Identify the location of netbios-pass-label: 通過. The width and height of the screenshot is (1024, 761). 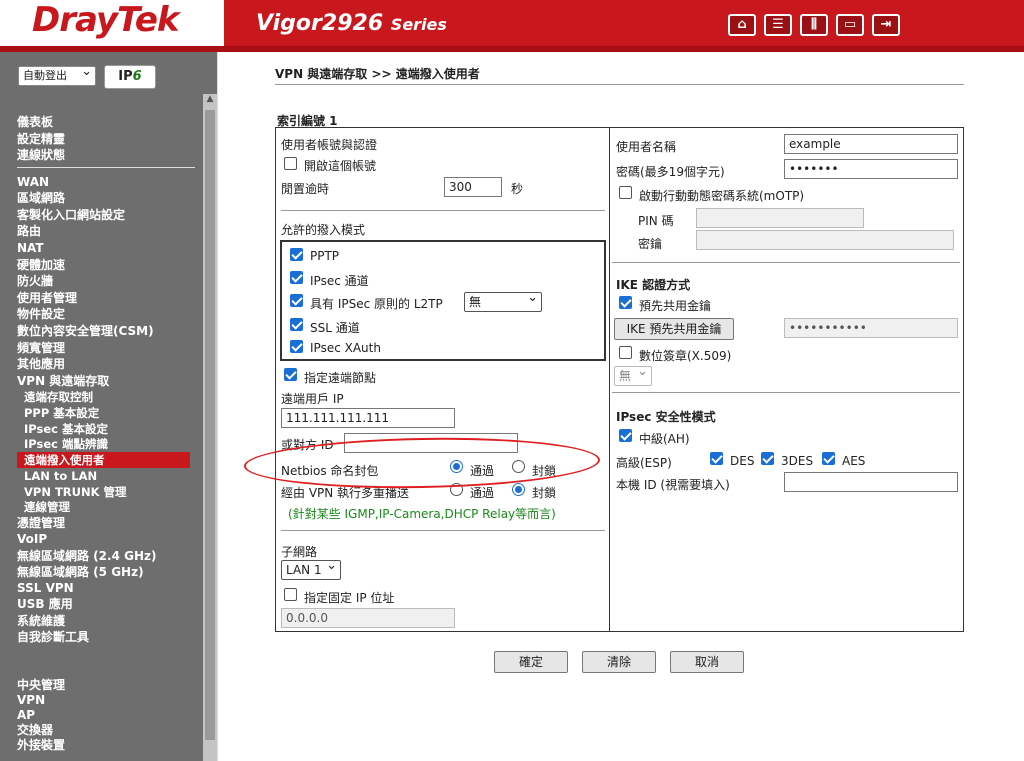
(482, 471).